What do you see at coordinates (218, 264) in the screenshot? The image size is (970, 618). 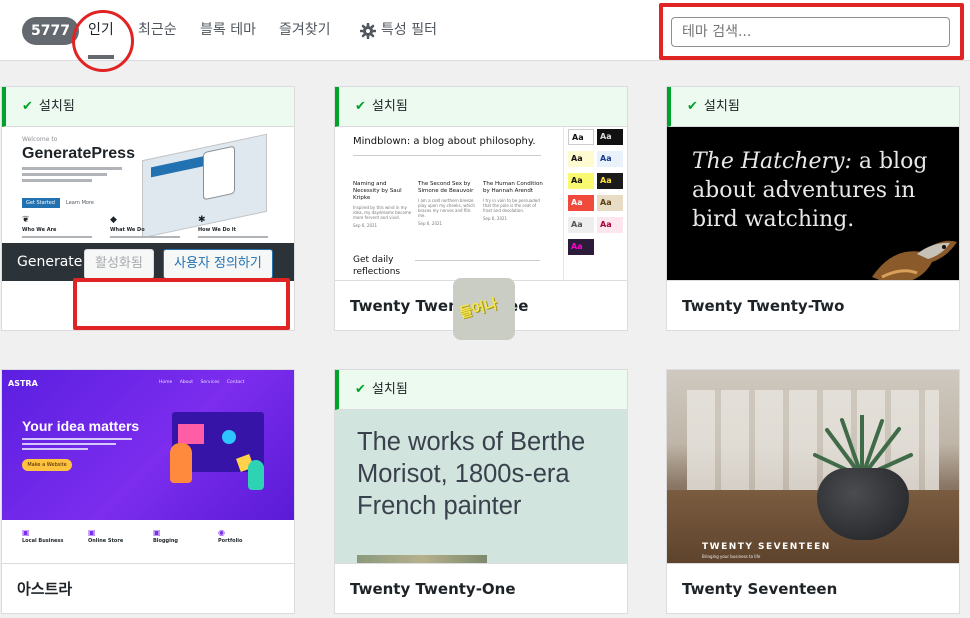 I see `customize-button: 사용자 정의하기` at bounding box center [218, 264].